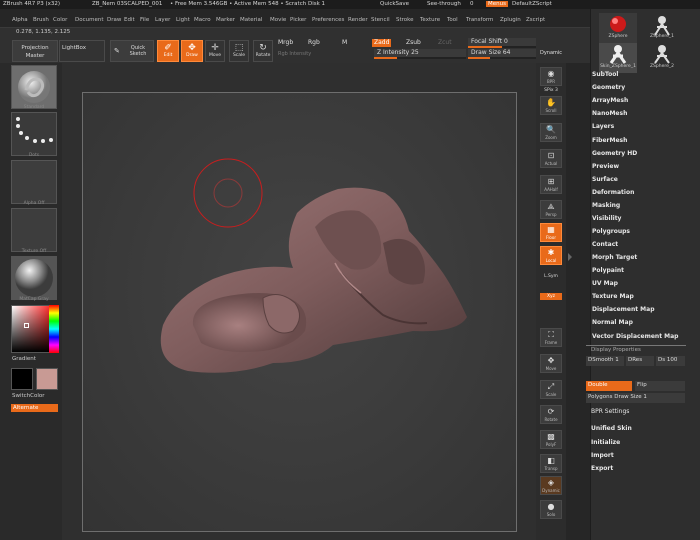 The width and height of the screenshot is (700, 540). What do you see at coordinates (602, 455) in the screenshot?
I see `menu-import: Import` at bounding box center [602, 455].